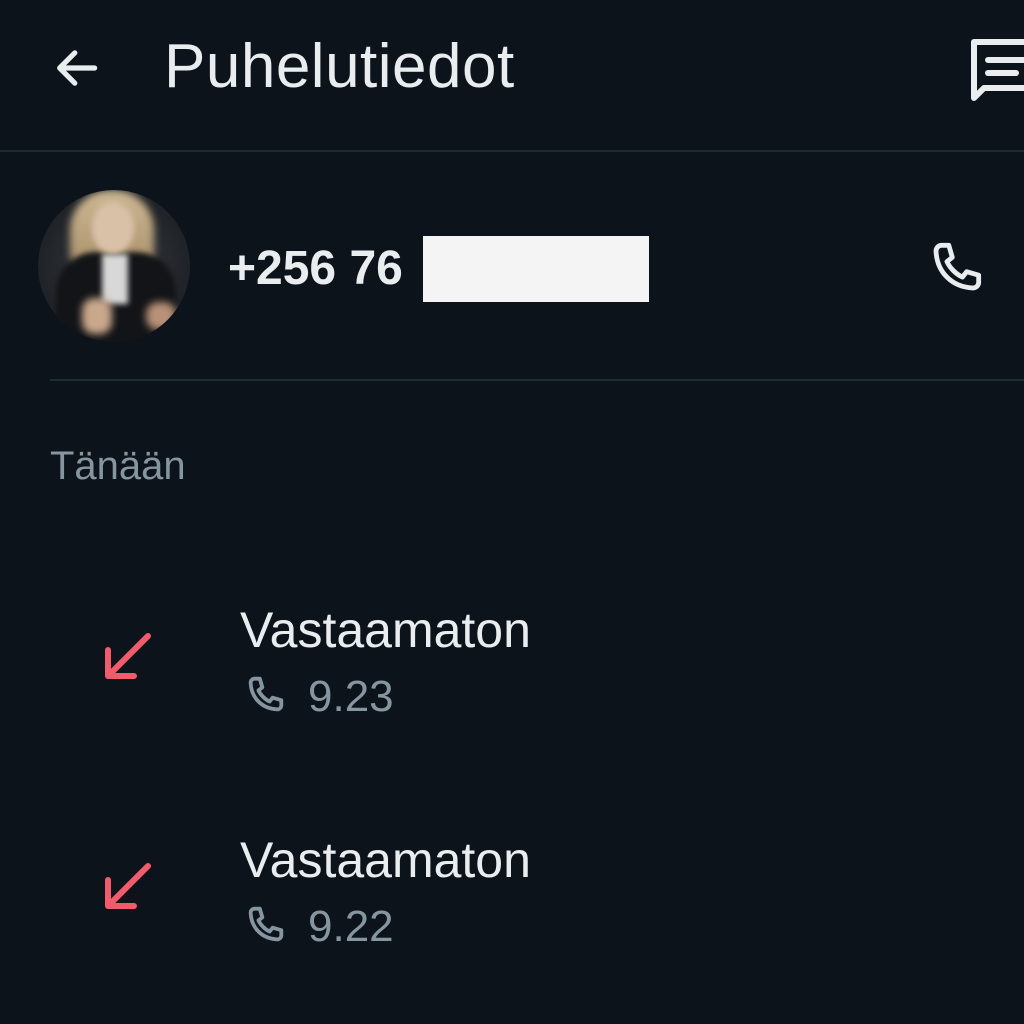 The height and width of the screenshot is (1024, 1024). Describe the element at coordinates (351, 696) in the screenshot. I see `call-time: 9.23` at that location.